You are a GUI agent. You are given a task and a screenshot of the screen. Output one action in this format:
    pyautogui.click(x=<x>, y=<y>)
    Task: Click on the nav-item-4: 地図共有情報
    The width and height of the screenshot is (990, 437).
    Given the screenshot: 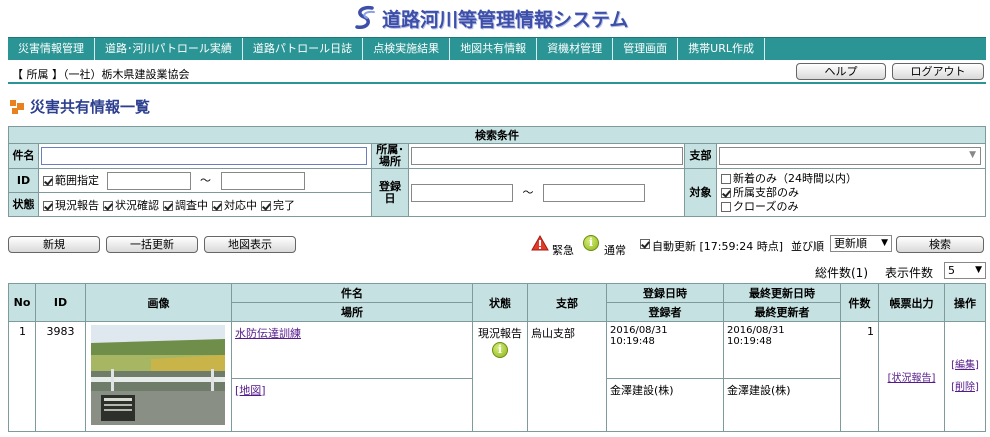 What is the action you would take?
    pyautogui.click(x=494, y=49)
    